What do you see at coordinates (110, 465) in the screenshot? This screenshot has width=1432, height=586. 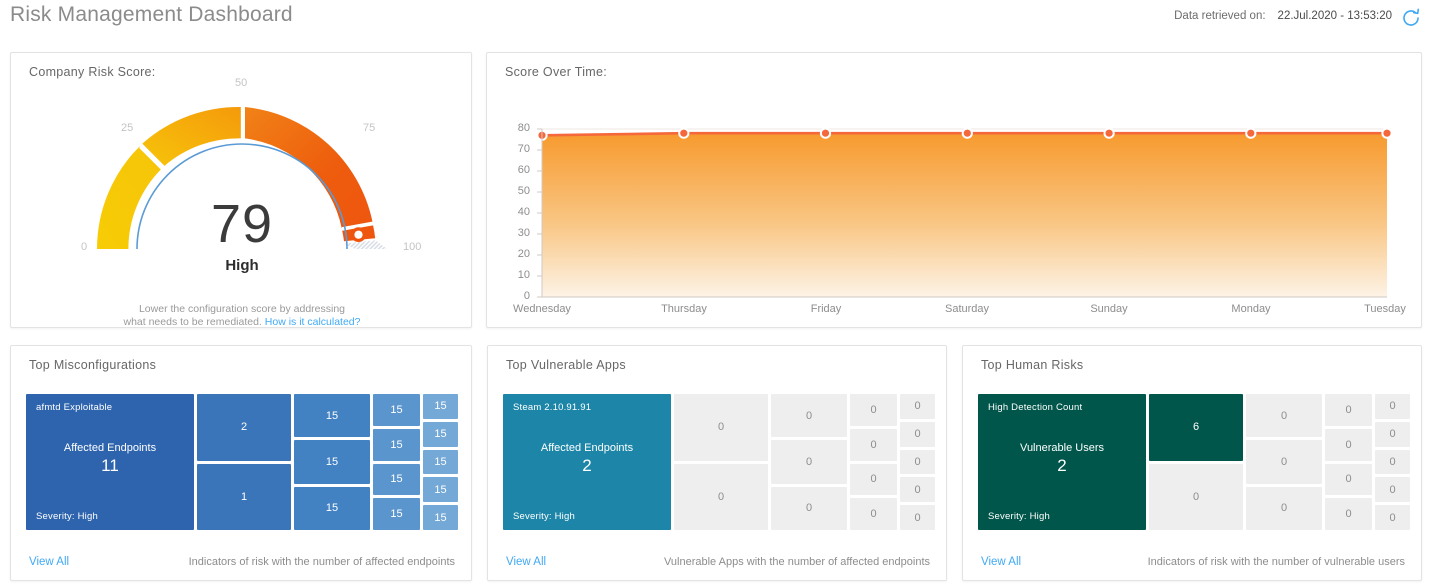 I see `treemap-main-tile-value: 11` at bounding box center [110, 465].